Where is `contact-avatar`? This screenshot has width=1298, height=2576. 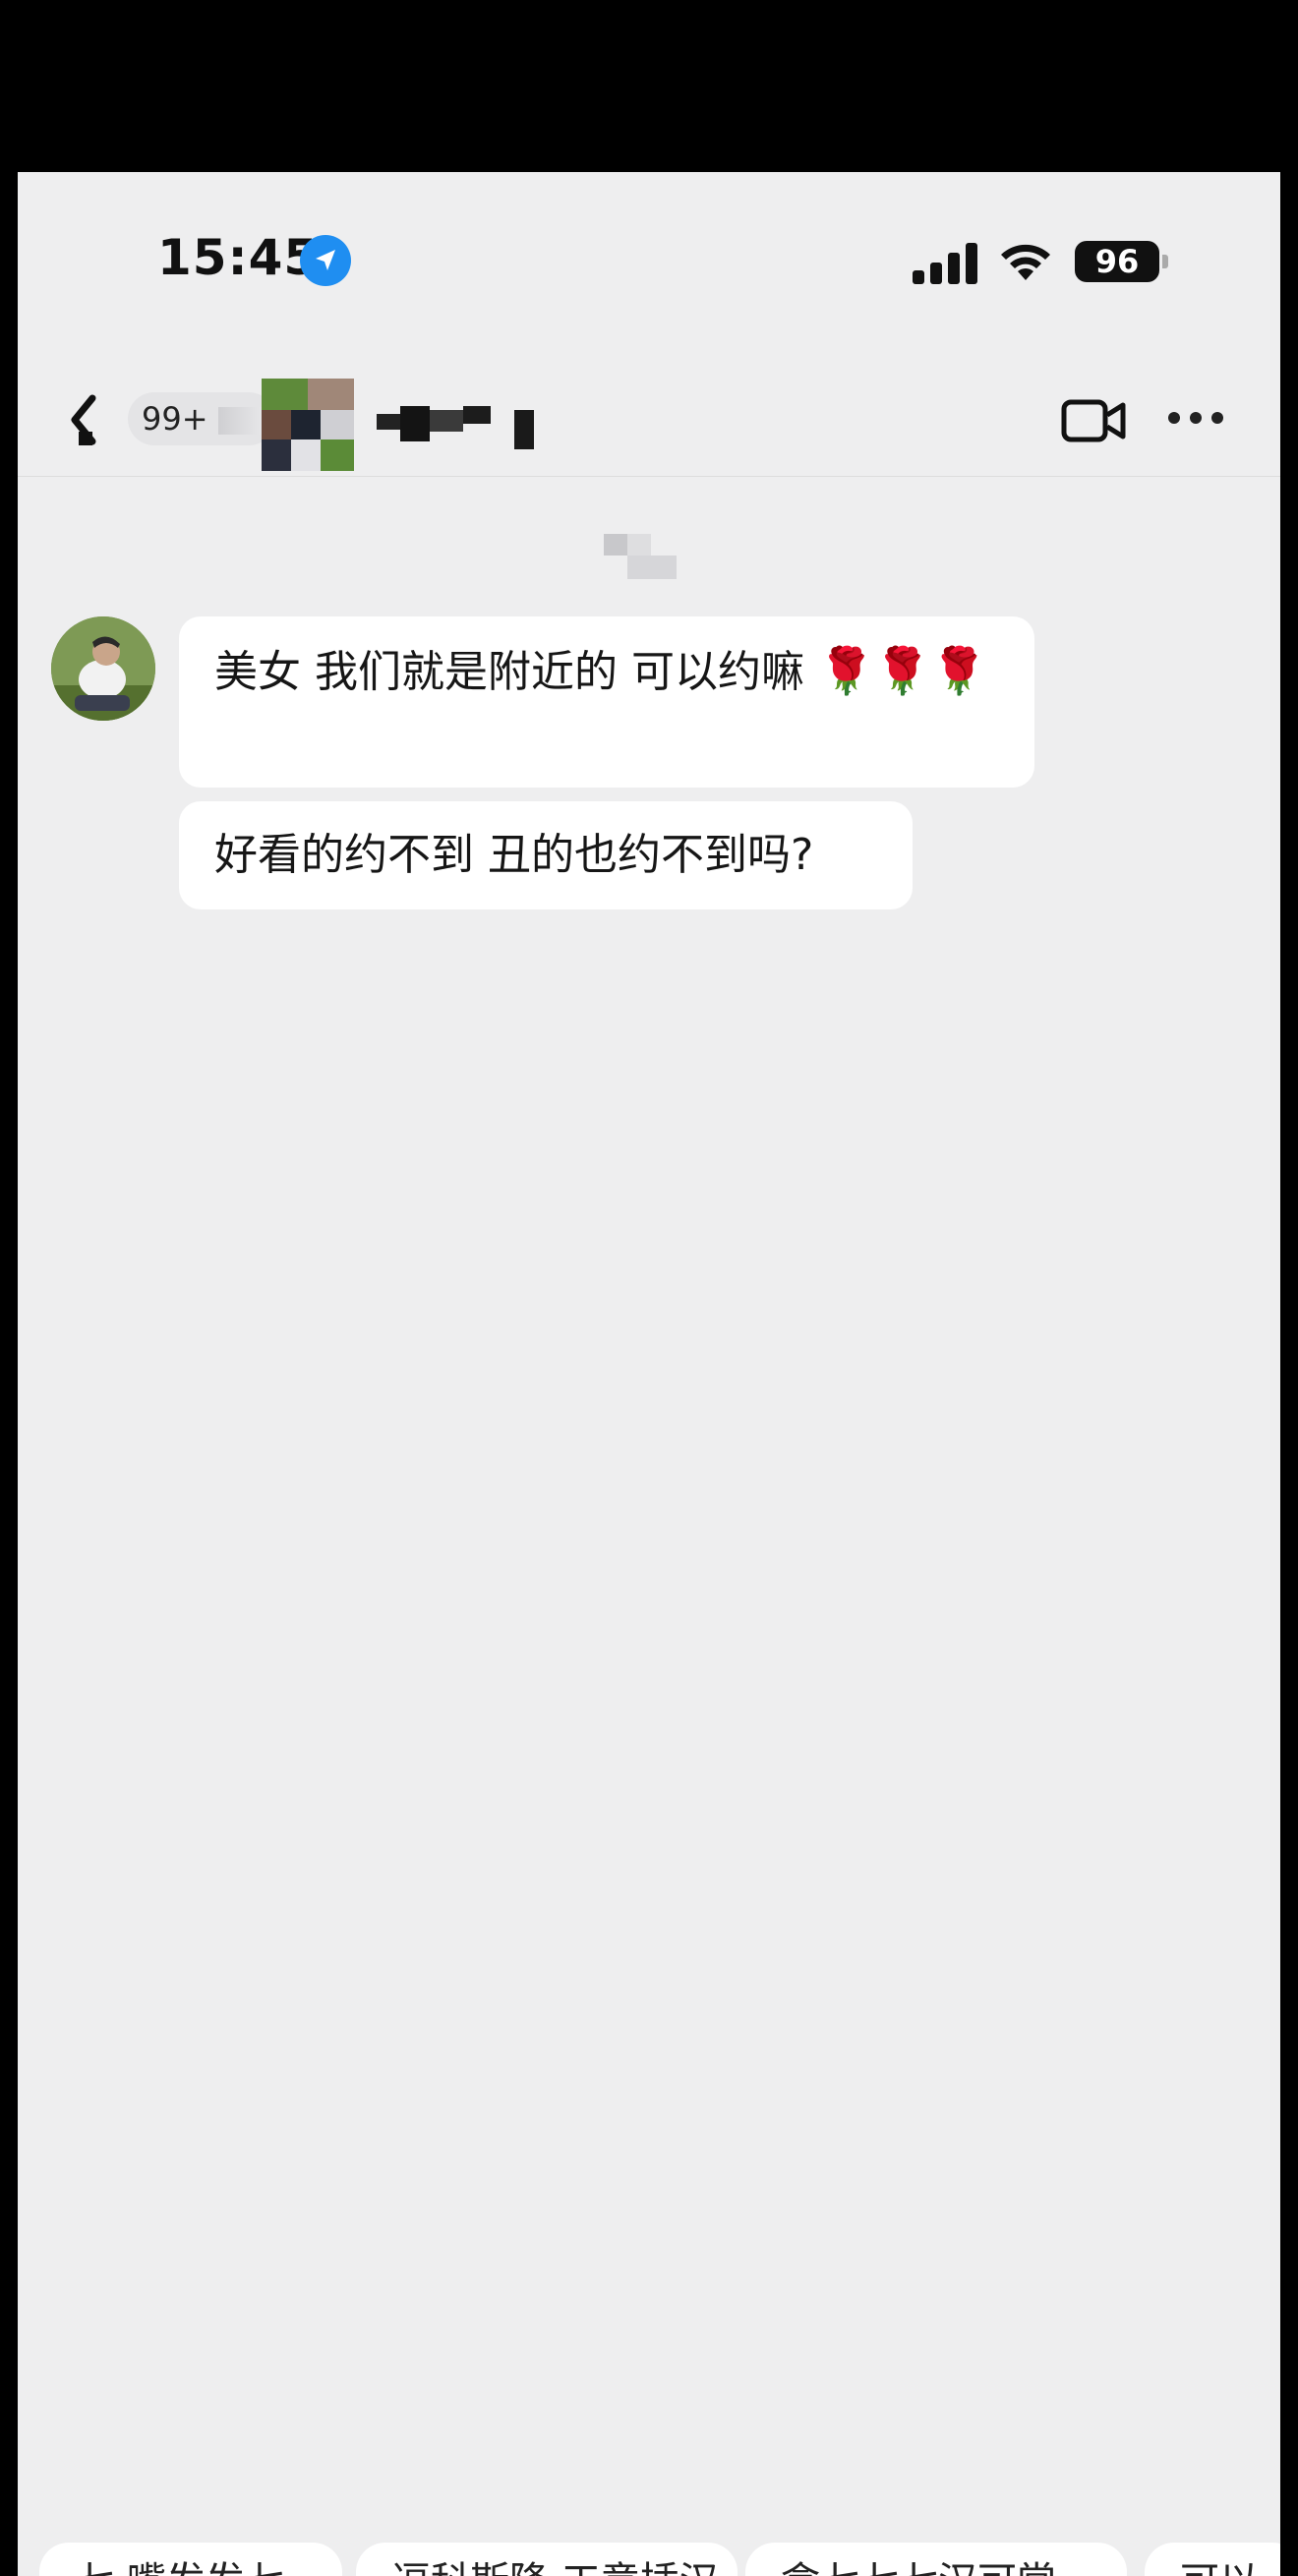 contact-avatar is located at coordinates (308, 425).